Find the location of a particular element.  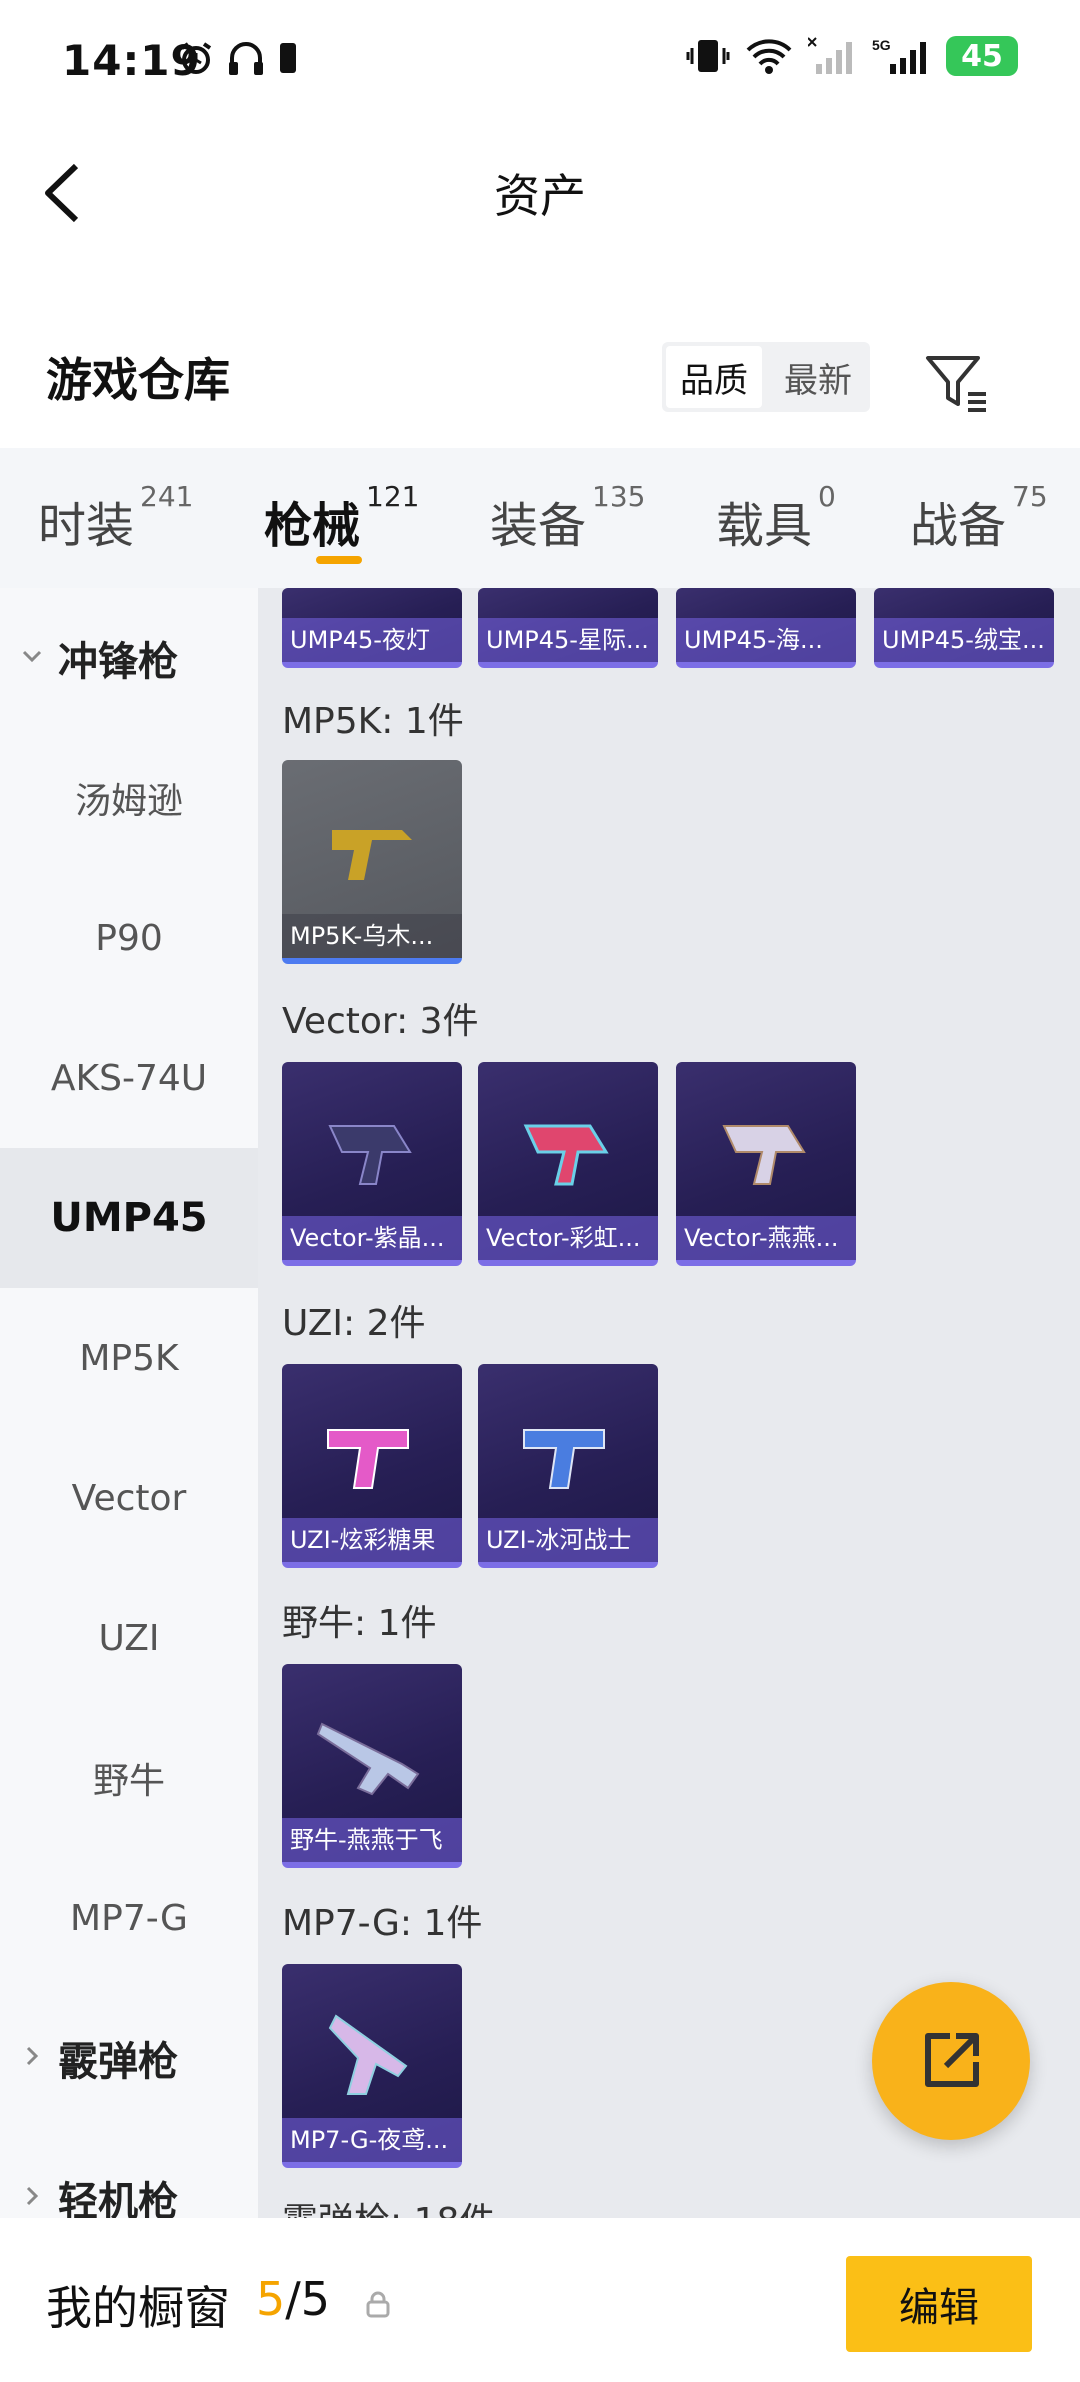

tab-label: 载具 is located at coordinates (764, 526).